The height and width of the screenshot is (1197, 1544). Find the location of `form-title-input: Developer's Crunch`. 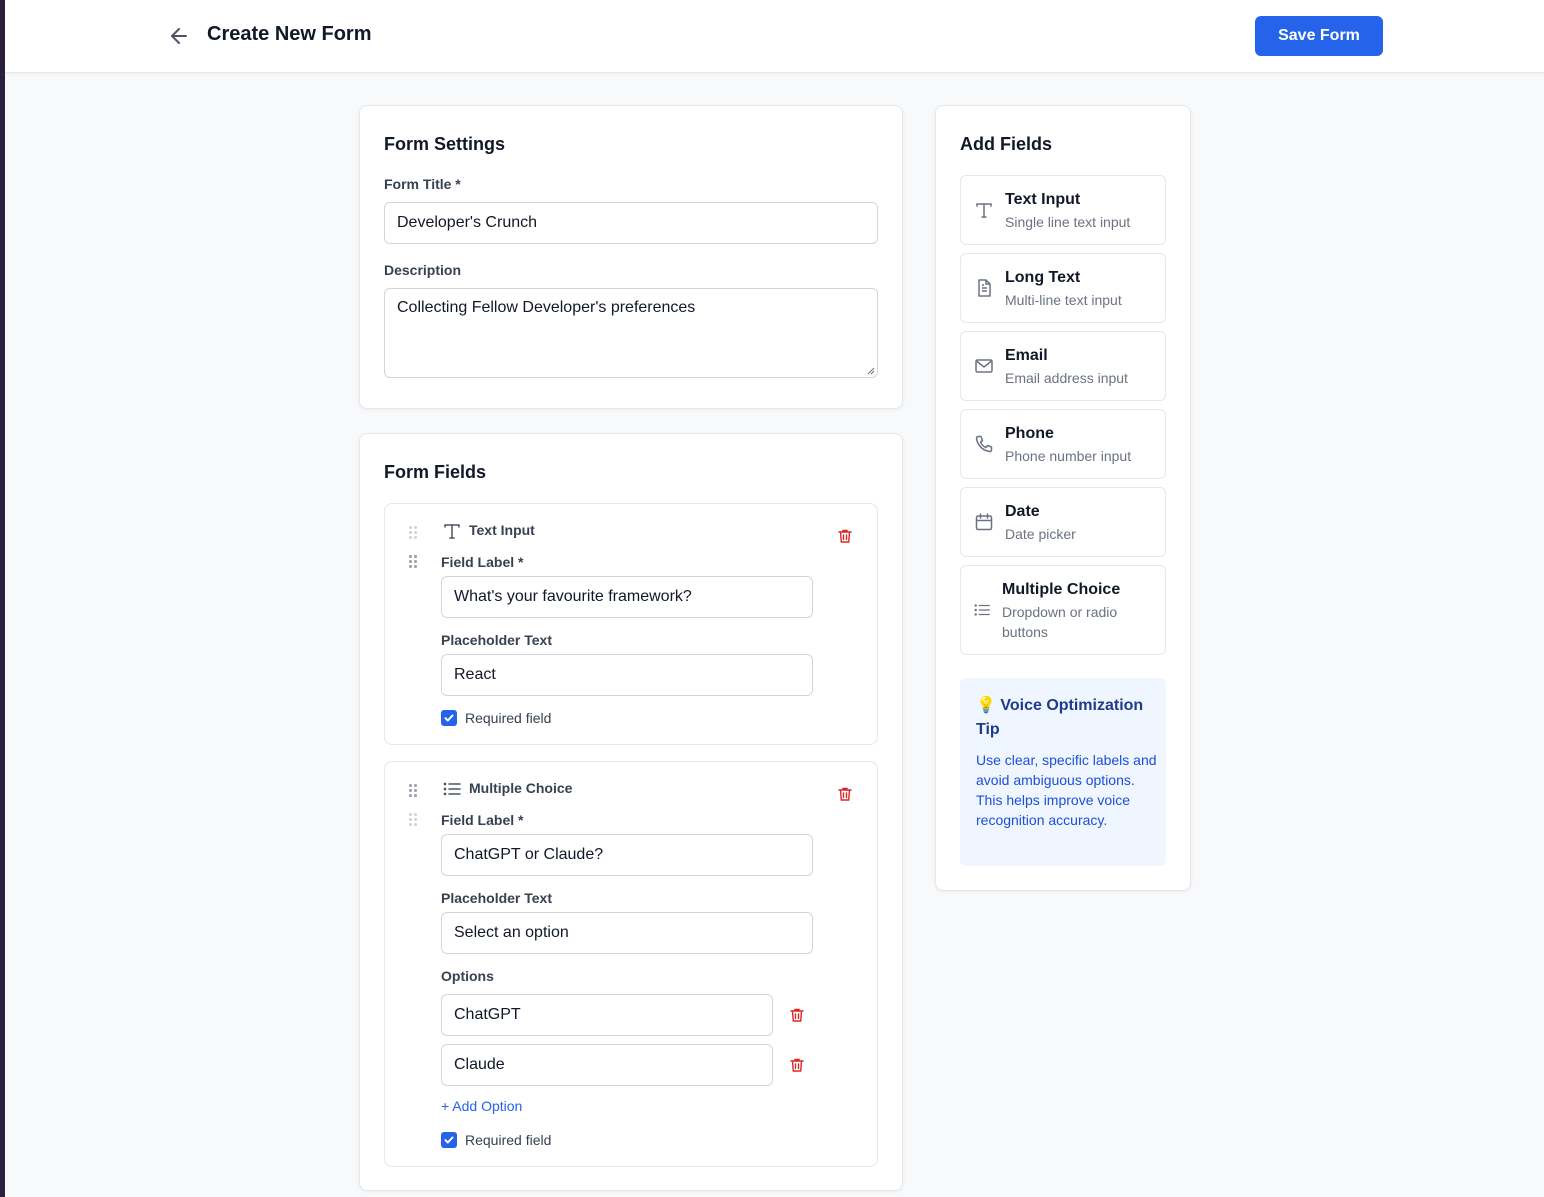

form-title-input: Developer's Crunch is located at coordinates (631, 223).